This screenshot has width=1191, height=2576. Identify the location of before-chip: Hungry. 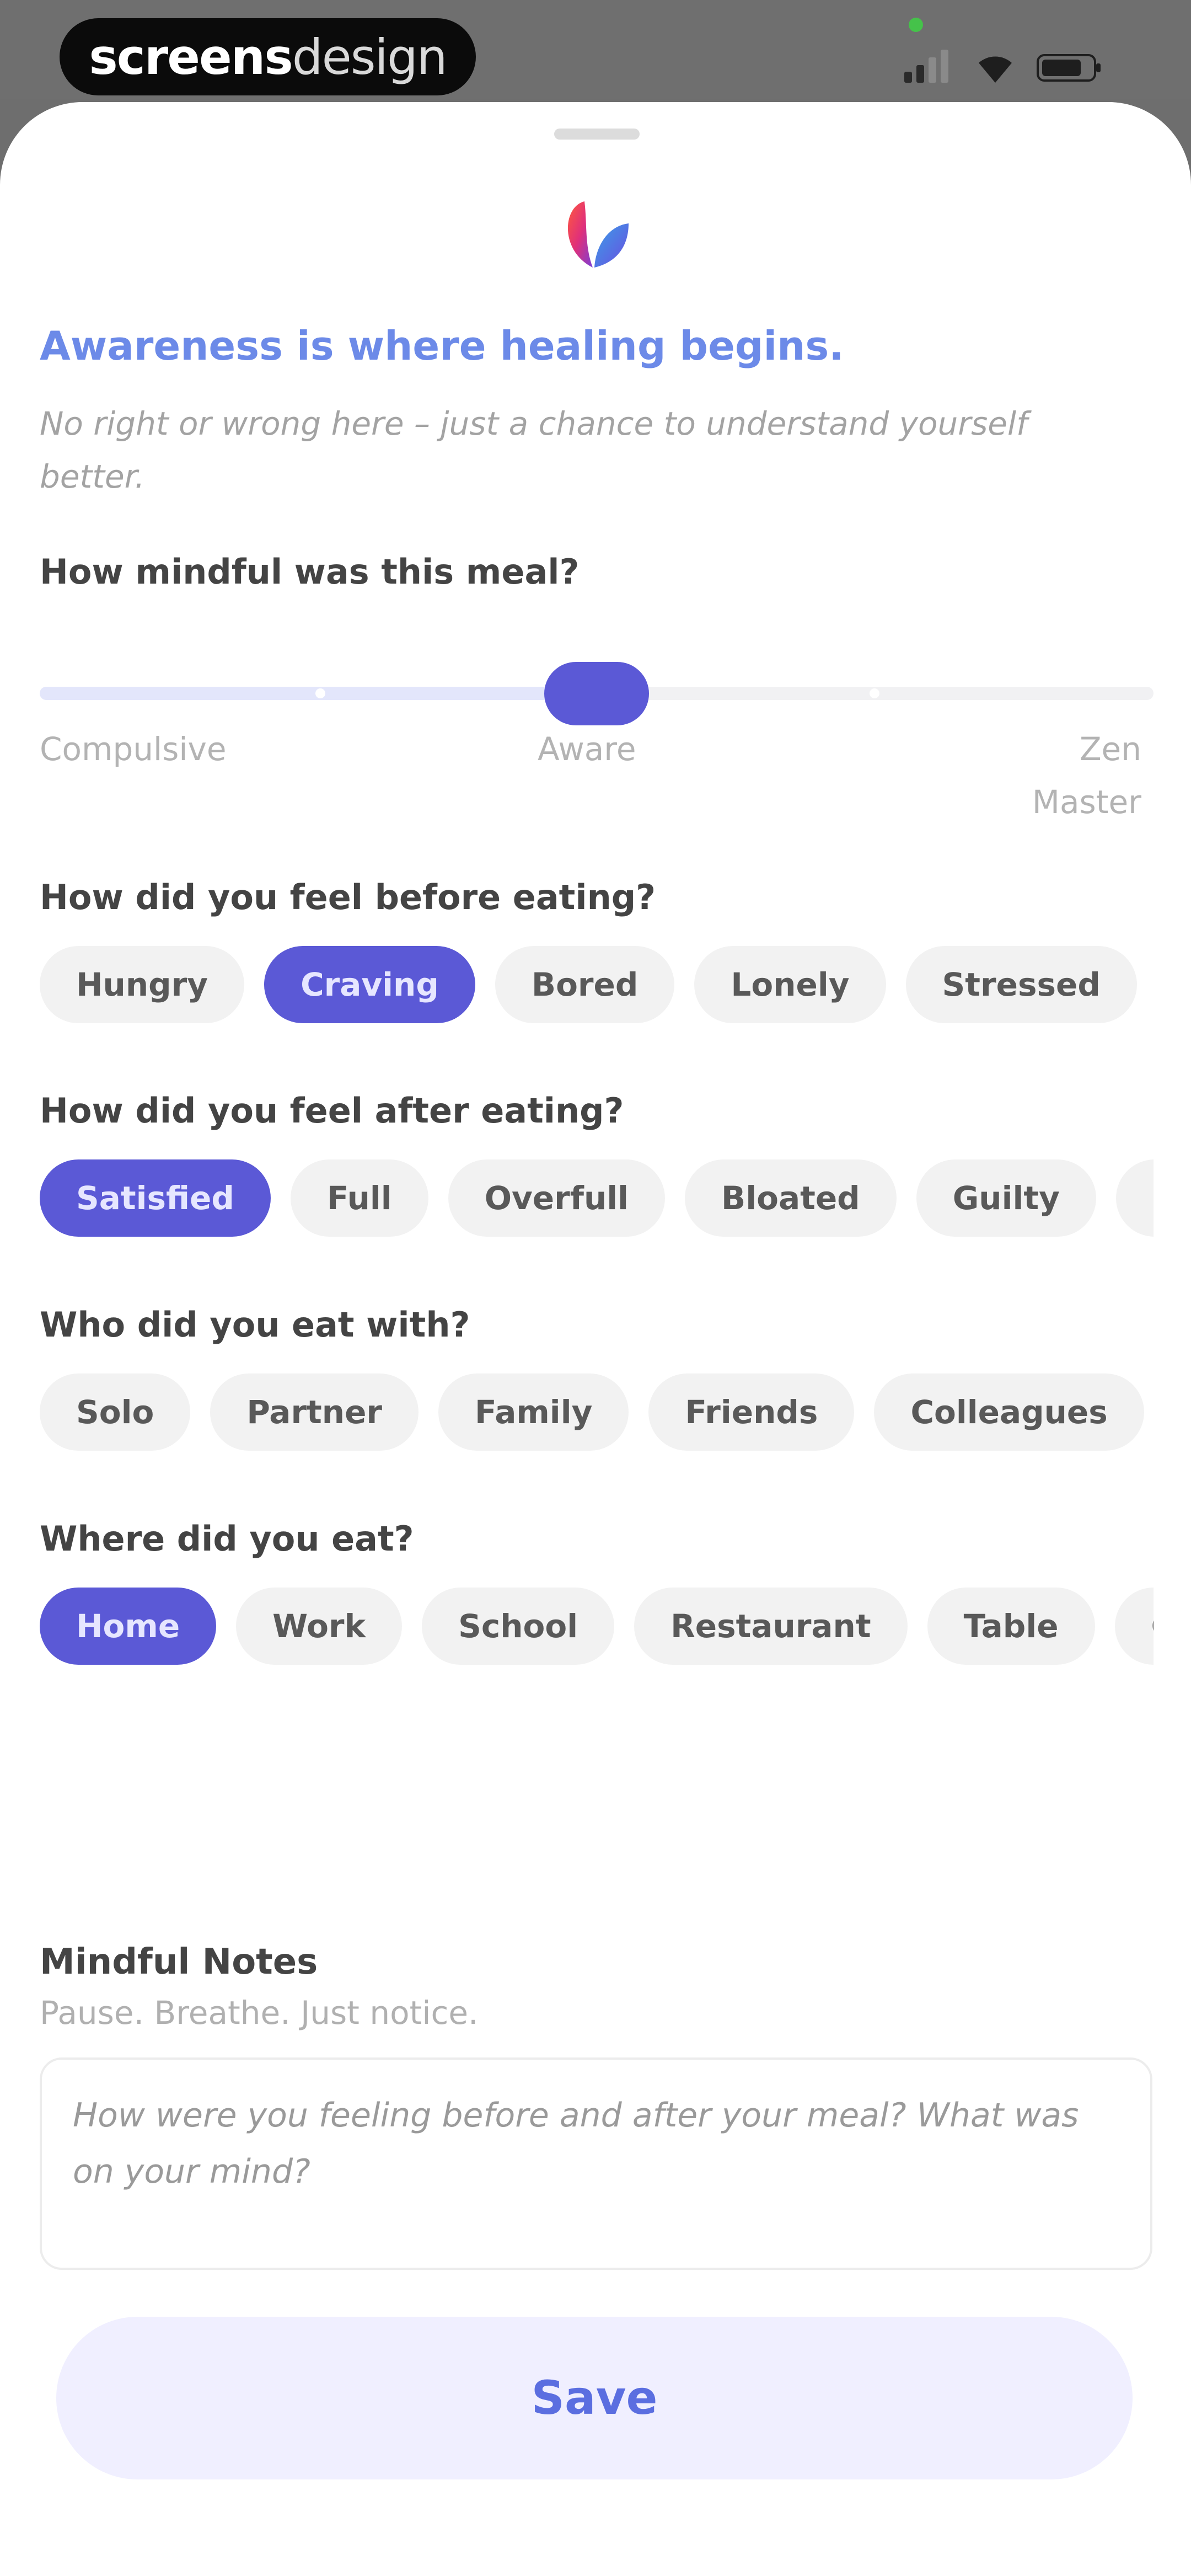
(142, 984).